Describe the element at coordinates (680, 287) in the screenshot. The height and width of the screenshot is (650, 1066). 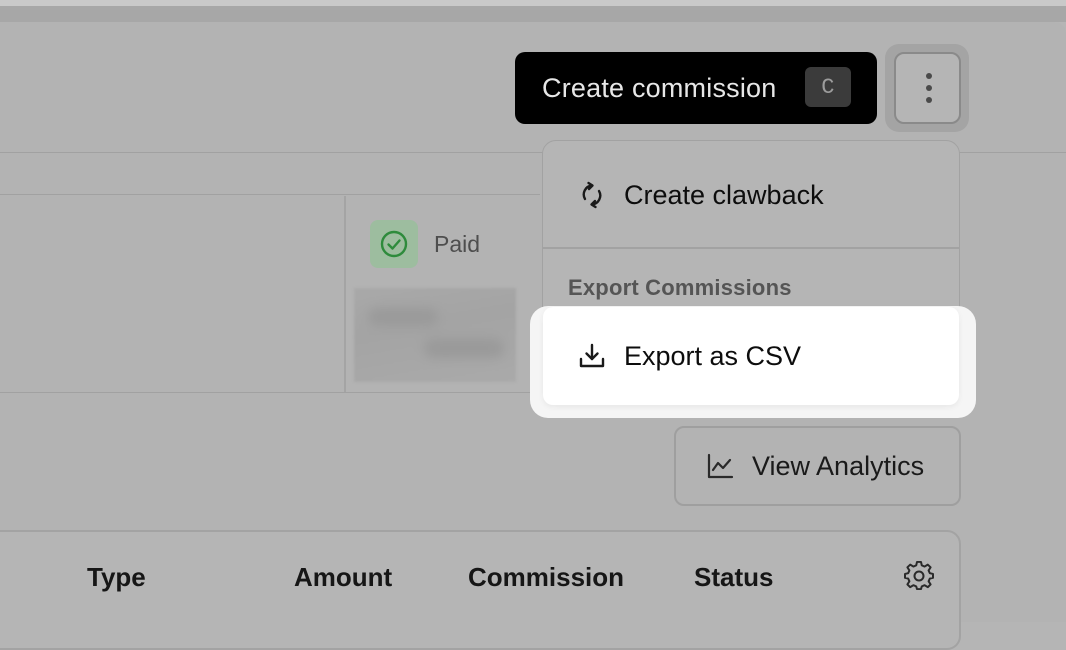
I see `menu-section-title: Export Commissions` at that location.